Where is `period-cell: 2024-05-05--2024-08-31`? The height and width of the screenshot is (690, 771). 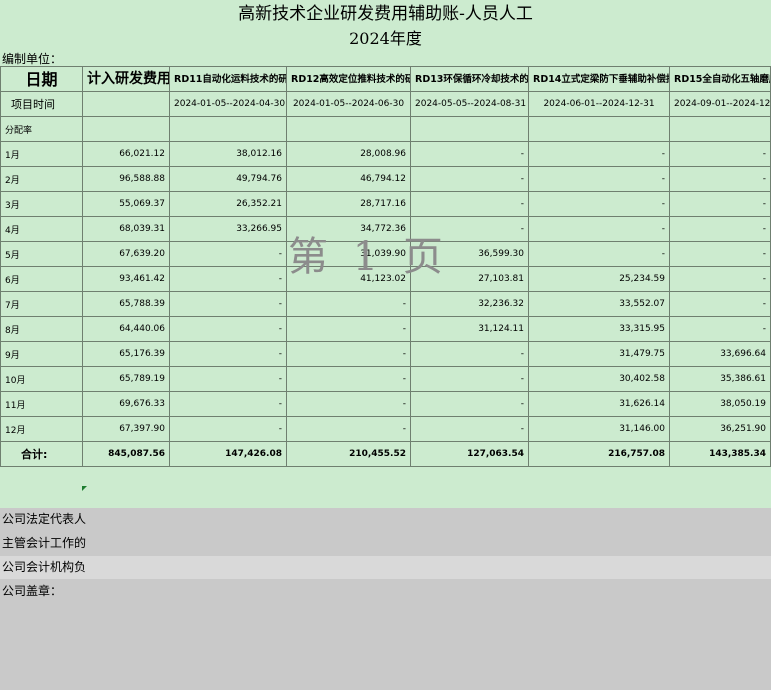
period-cell: 2024-05-05--2024-08-31 is located at coordinates (469, 104).